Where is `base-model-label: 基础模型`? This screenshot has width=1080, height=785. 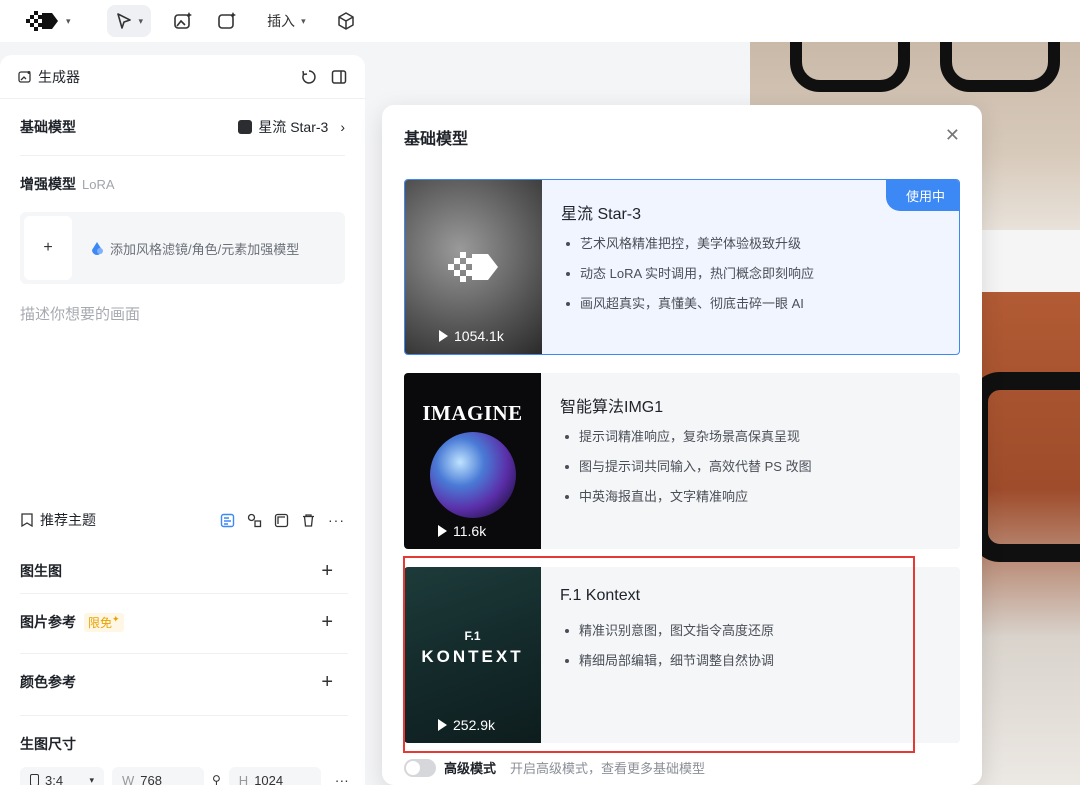 base-model-label: 基础模型 is located at coordinates (48, 127).